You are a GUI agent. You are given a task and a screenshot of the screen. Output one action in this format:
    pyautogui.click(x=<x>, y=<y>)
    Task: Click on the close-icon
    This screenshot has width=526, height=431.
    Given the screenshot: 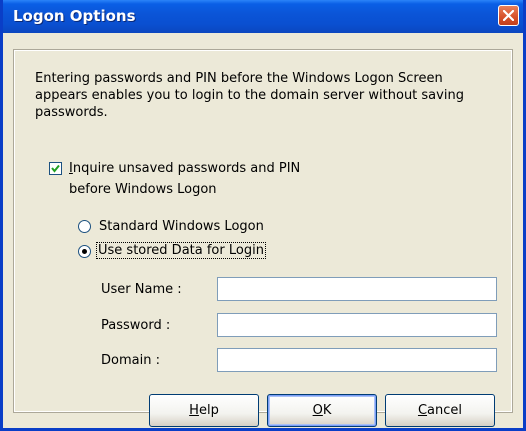 What is the action you would take?
    pyautogui.click(x=508, y=15)
    